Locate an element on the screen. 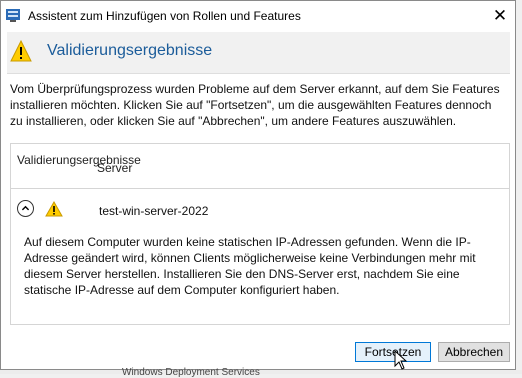 This screenshot has height=378, width=522. column-header-validation: Validierungsergebnisse is located at coordinates (79, 160).